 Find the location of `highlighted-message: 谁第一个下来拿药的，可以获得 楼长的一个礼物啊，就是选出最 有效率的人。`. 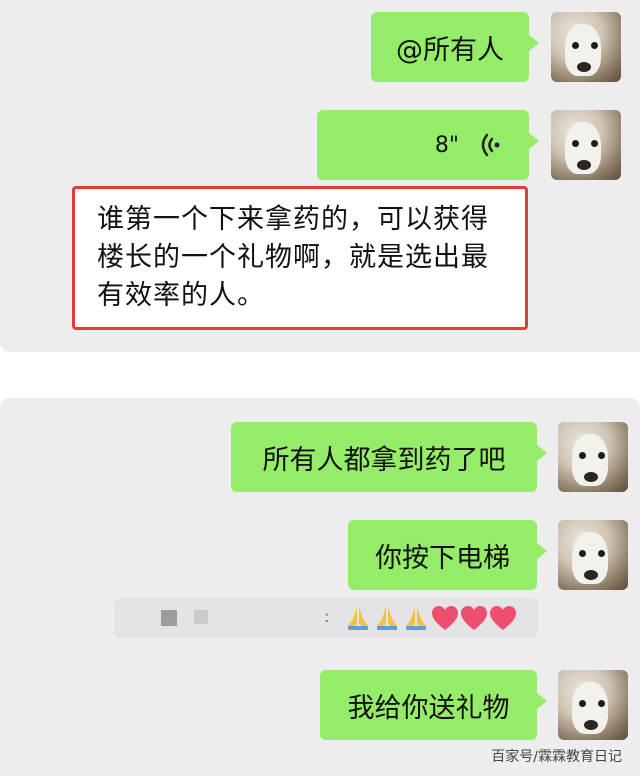

highlighted-message: 谁第一个下来拿药的，可以获得 楼长的一个礼物啊，就是选出最 有效率的人。 is located at coordinates (300, 258).